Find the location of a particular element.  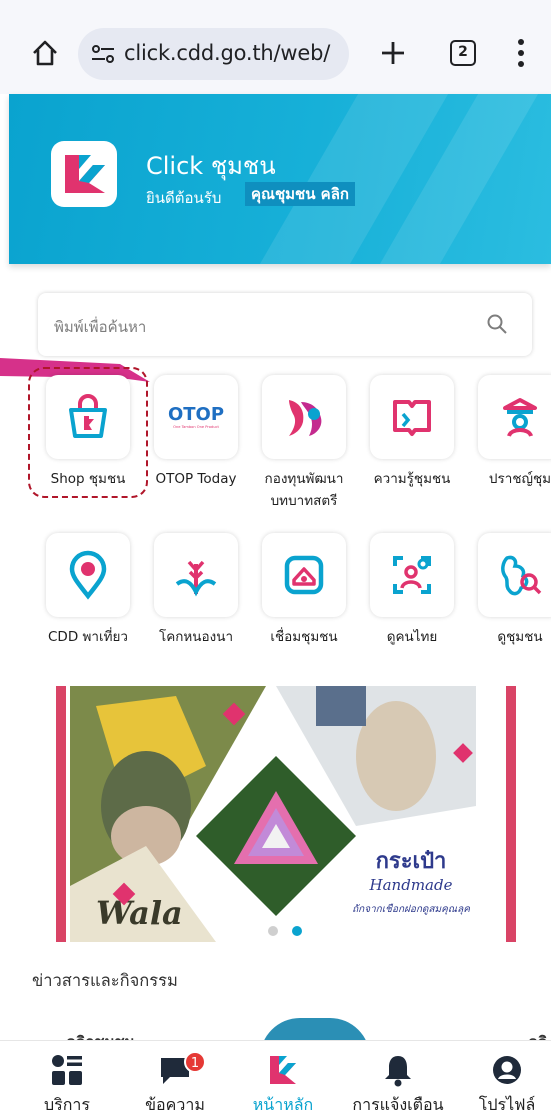

services-grid-icon is located at coordinates (67, 1070).